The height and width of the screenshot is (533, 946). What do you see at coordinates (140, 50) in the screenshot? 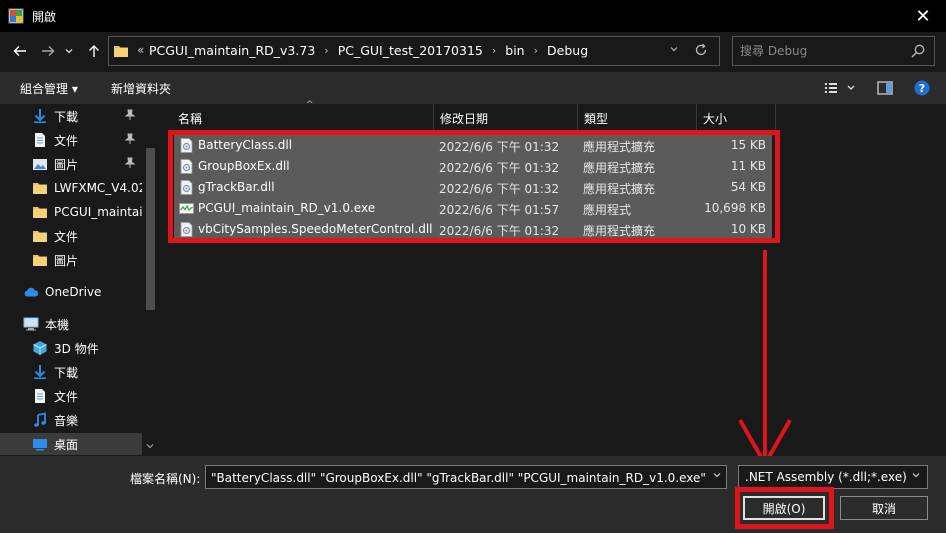
I see `breadcrumb-overflow-button: «` at bounding box center [140, 50].